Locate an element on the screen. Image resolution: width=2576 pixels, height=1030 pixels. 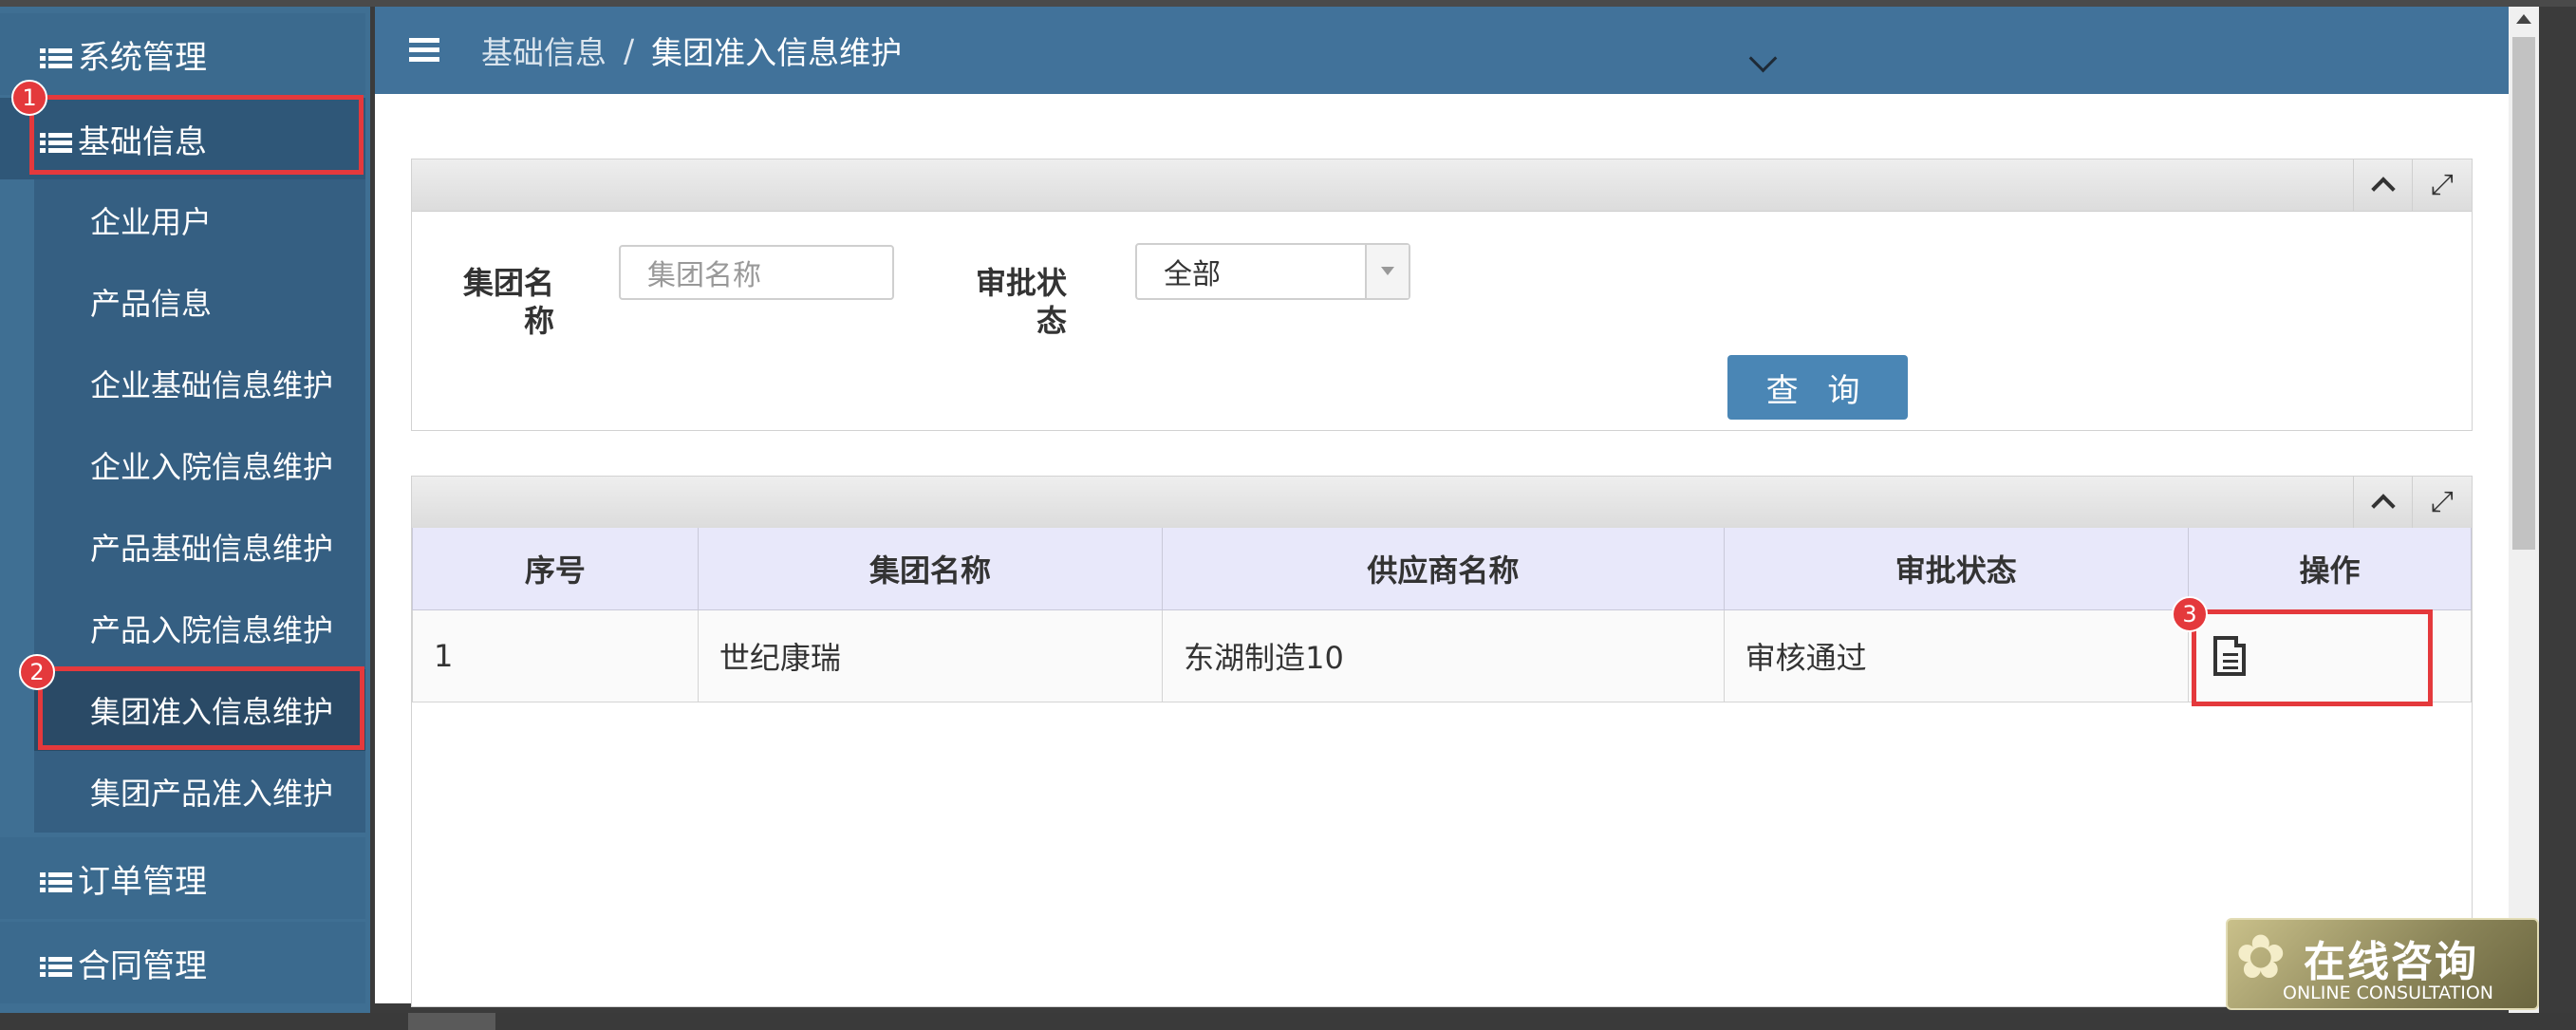
sidebar-item-group-product-access: 集团产品准入维护 is located at coordinates (199, 792).